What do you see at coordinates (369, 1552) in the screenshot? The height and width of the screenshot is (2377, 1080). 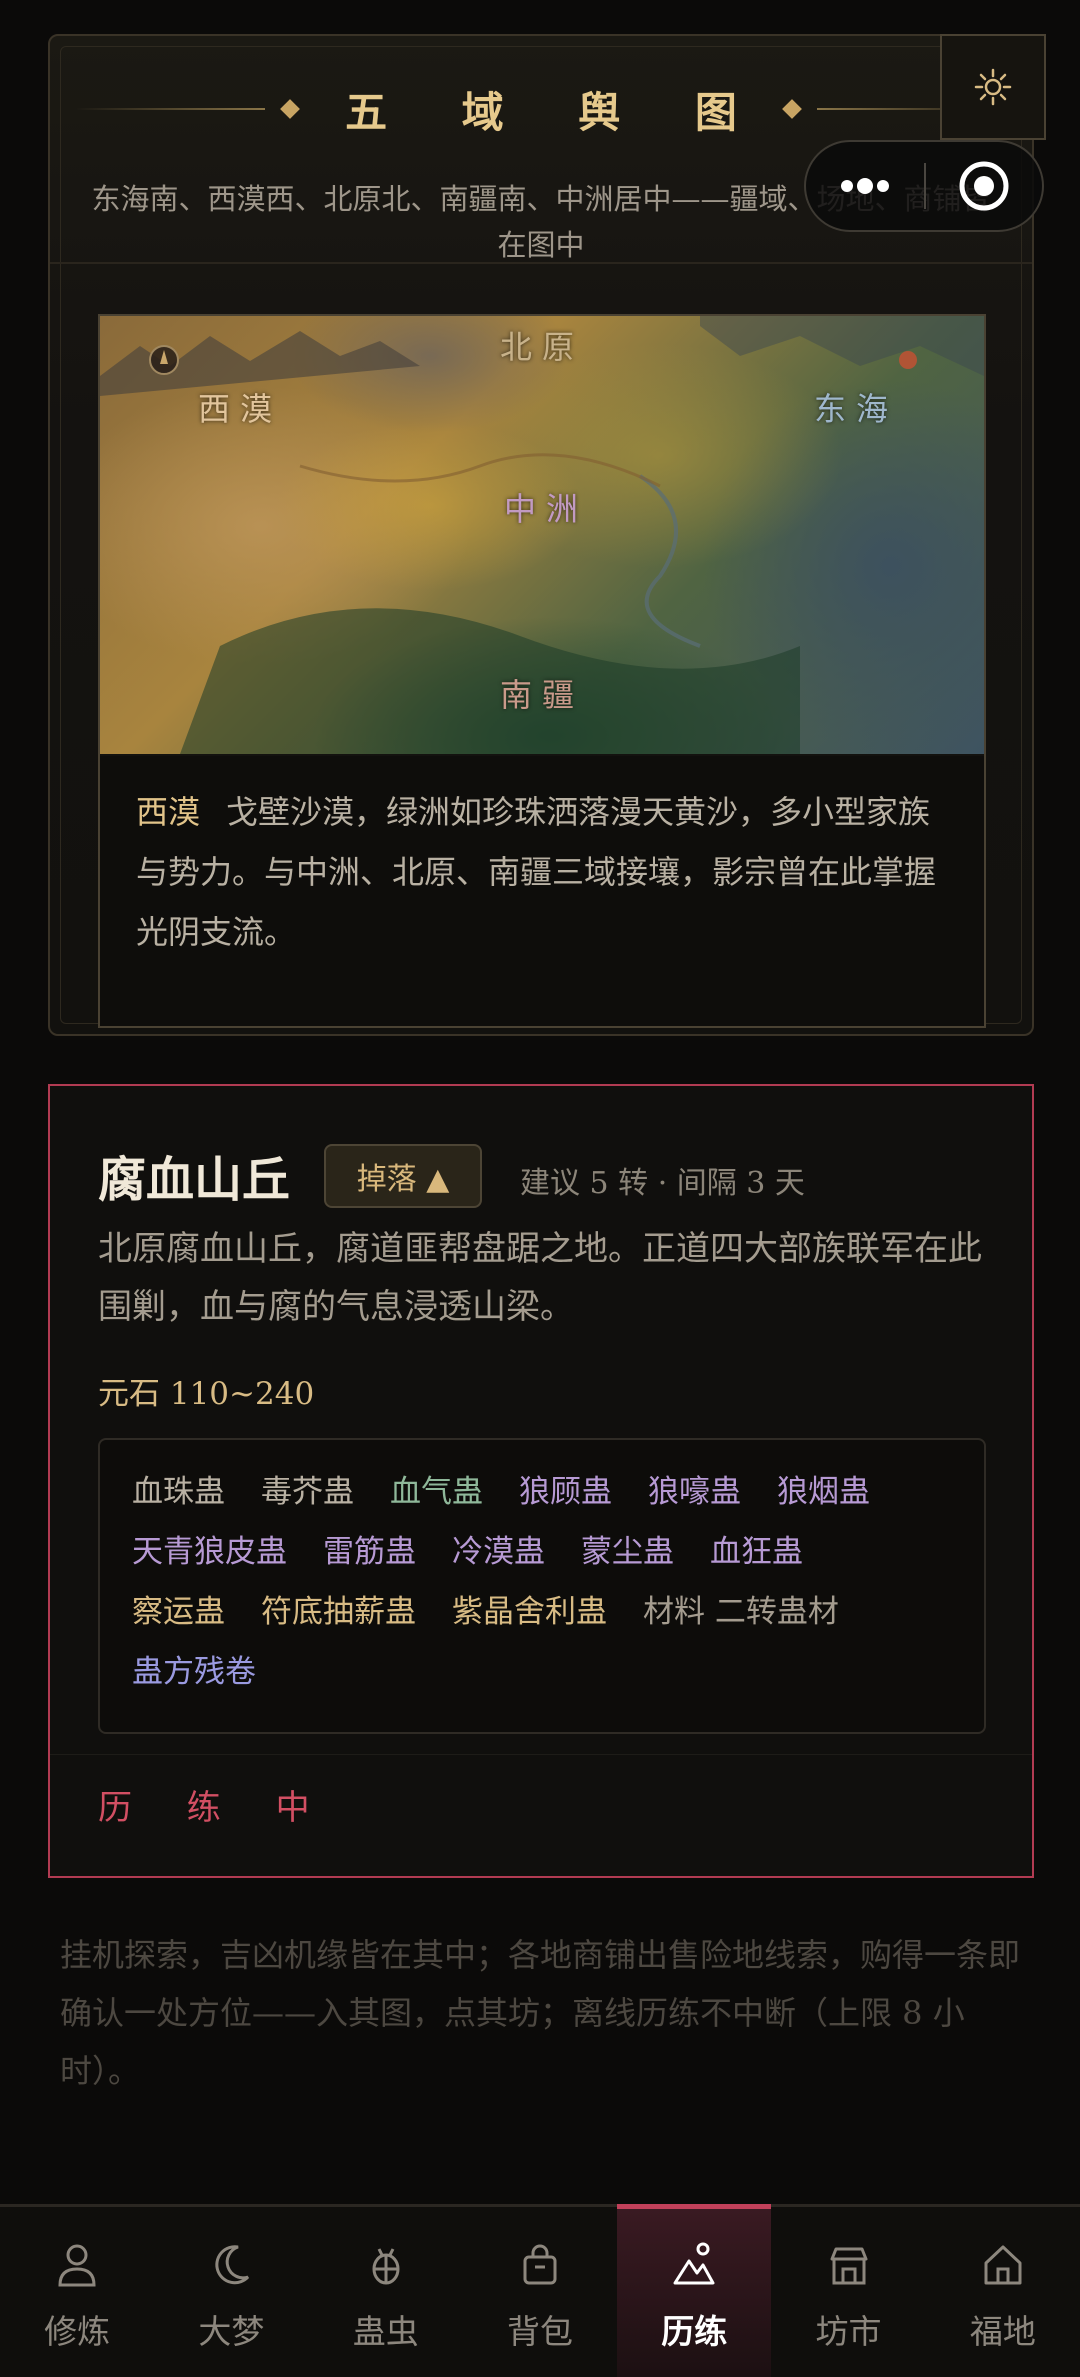 I see `drop-item: 雷筋蛊` at bounding box center [369, 1552].